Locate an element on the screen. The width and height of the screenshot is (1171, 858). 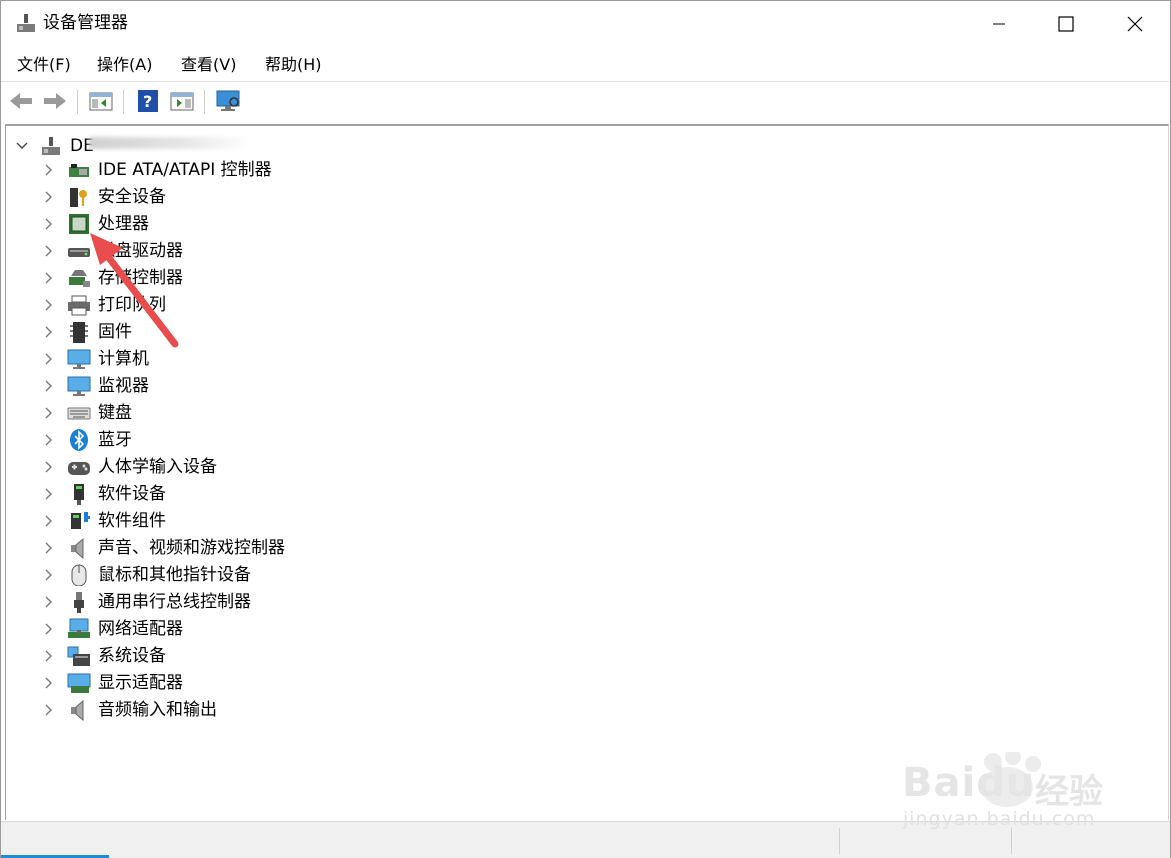
toolbar: ? is located at coordinates (585, 101).